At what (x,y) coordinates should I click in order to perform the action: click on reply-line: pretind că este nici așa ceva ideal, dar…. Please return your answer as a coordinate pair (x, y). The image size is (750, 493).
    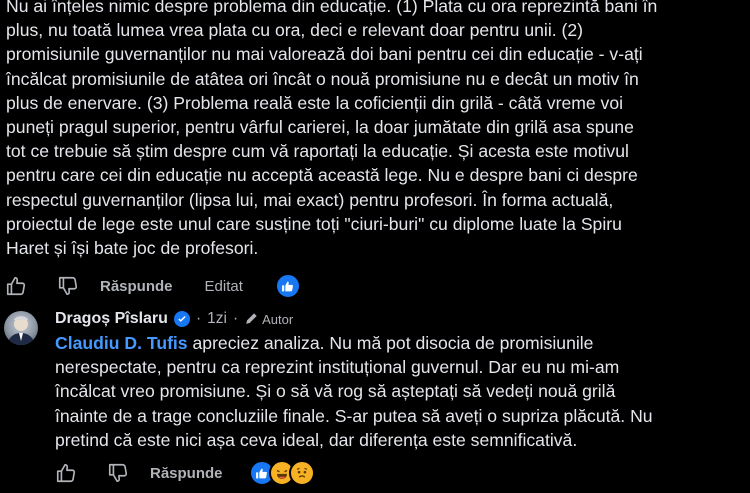
    Looking at the image, I should click on (316, 439).